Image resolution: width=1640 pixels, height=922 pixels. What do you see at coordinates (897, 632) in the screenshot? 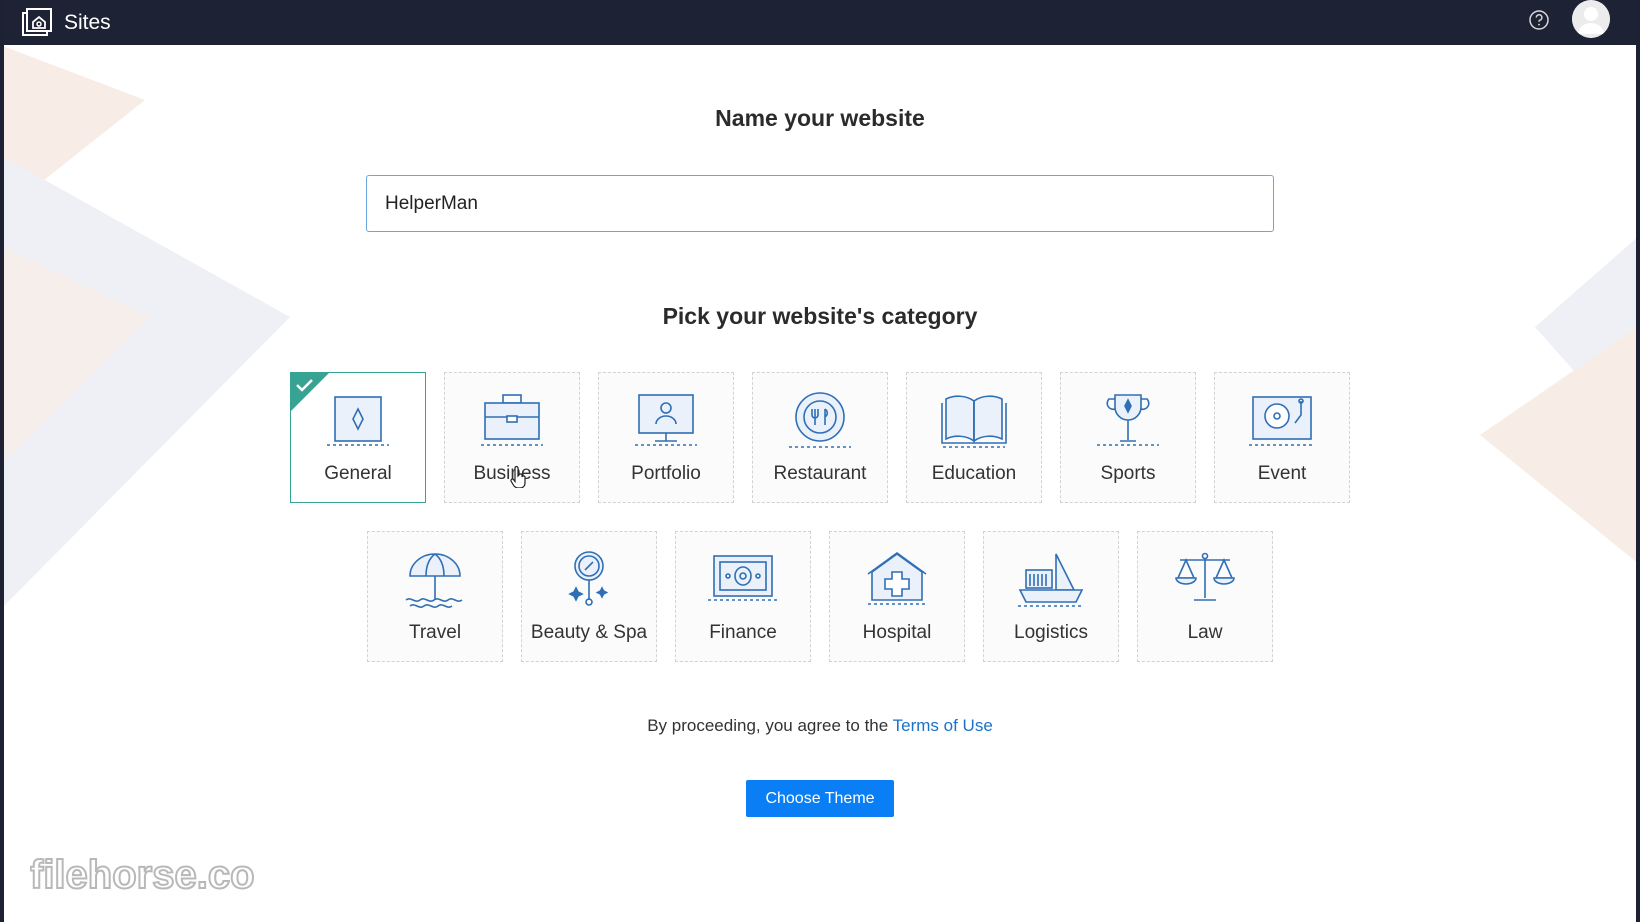
I see `category-label: Hospital` at bounding box center [897, 632].